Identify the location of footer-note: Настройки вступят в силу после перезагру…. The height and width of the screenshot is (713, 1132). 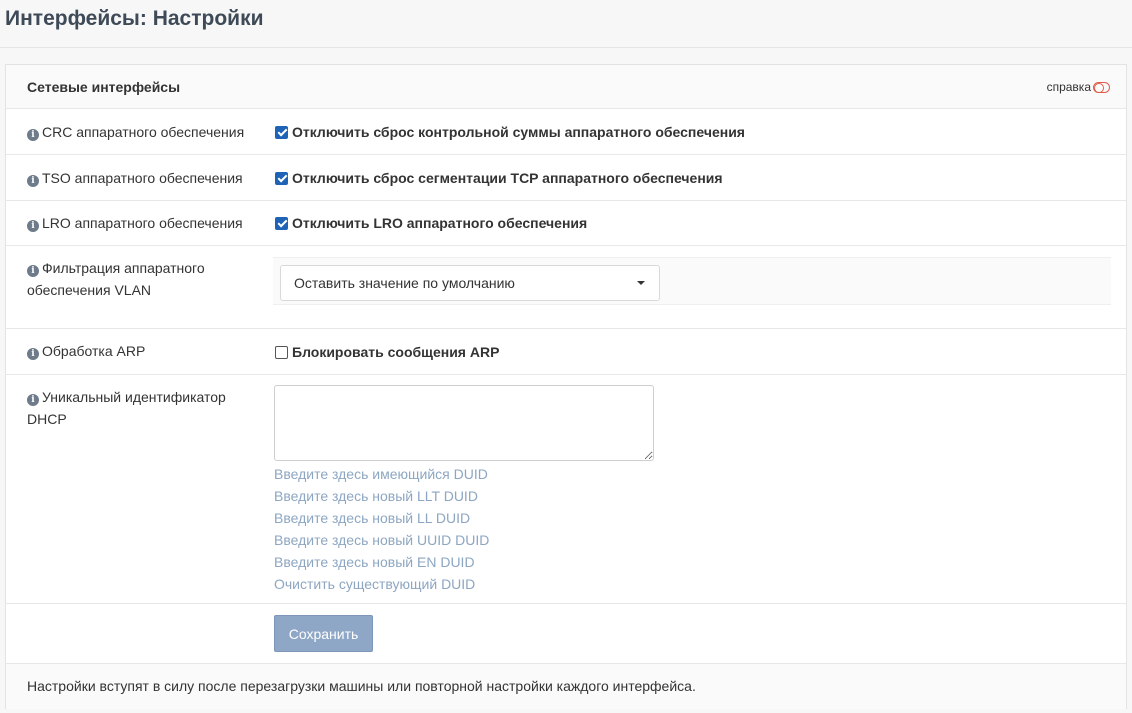
(566, 686).